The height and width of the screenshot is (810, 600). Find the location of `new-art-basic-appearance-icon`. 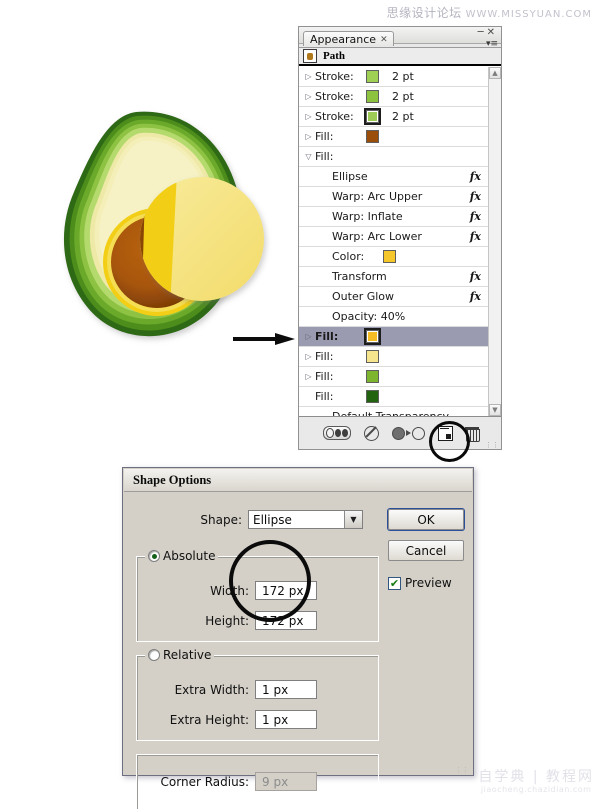

new-art-basic-appearance-icon is located at coordinates (336, 433).